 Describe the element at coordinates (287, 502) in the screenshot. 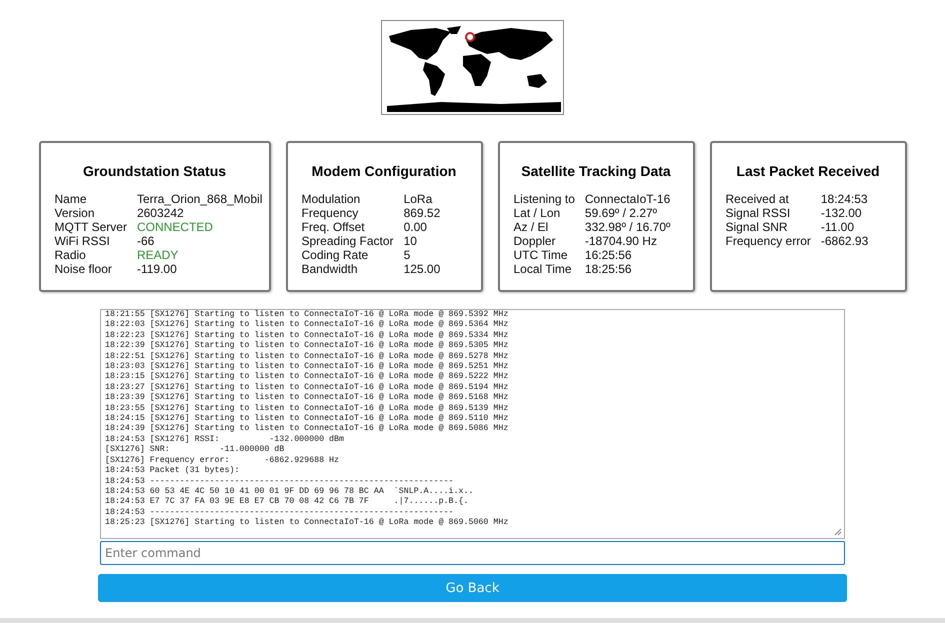

I see `log-line: 18:24:53 E7 7C 37 FA 03 9E E8 E7 CB 70 08 42 C6 7B 7F .|7......p.B.{.` at that location.